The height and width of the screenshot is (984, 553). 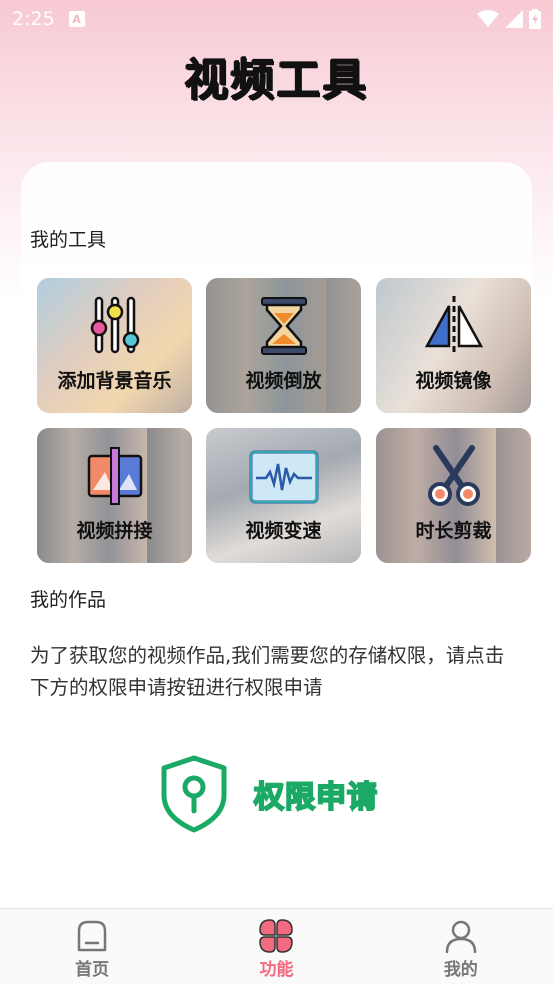 I want to click on notification-a-icon: A, so click(x=76, y=19).